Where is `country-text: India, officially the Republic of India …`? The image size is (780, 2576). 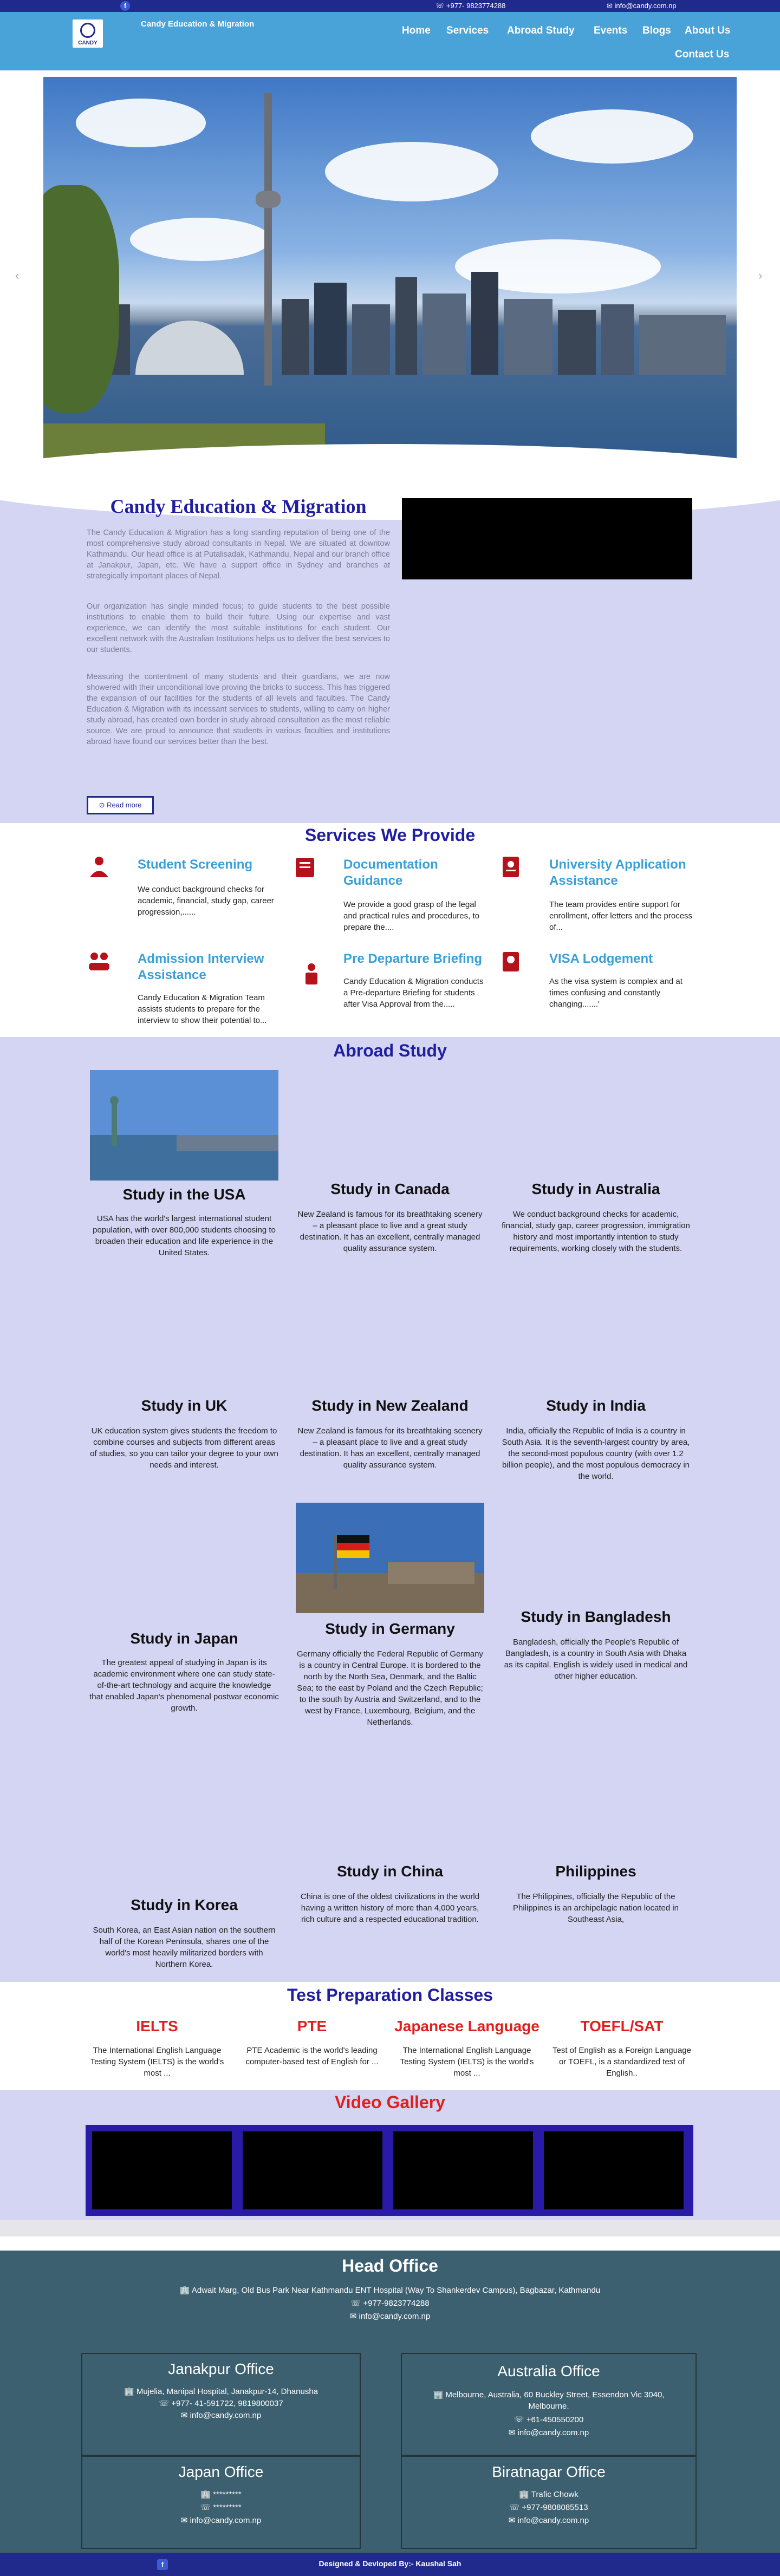 country-text: India, officially the Republic of India … is located at coordinates (596, 1453).